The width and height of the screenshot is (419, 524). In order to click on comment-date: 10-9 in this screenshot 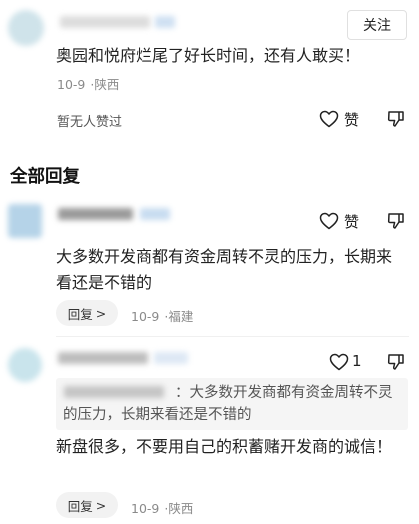, I will do `click(71, 84)`.